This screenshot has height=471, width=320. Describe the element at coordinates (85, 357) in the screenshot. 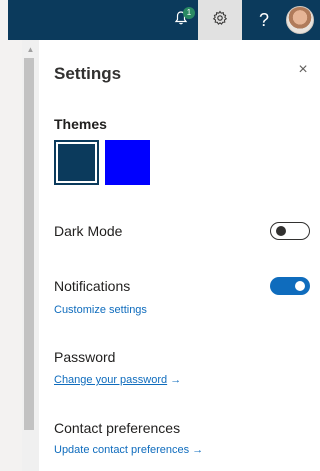

I see `password-heading: Password` at that location.